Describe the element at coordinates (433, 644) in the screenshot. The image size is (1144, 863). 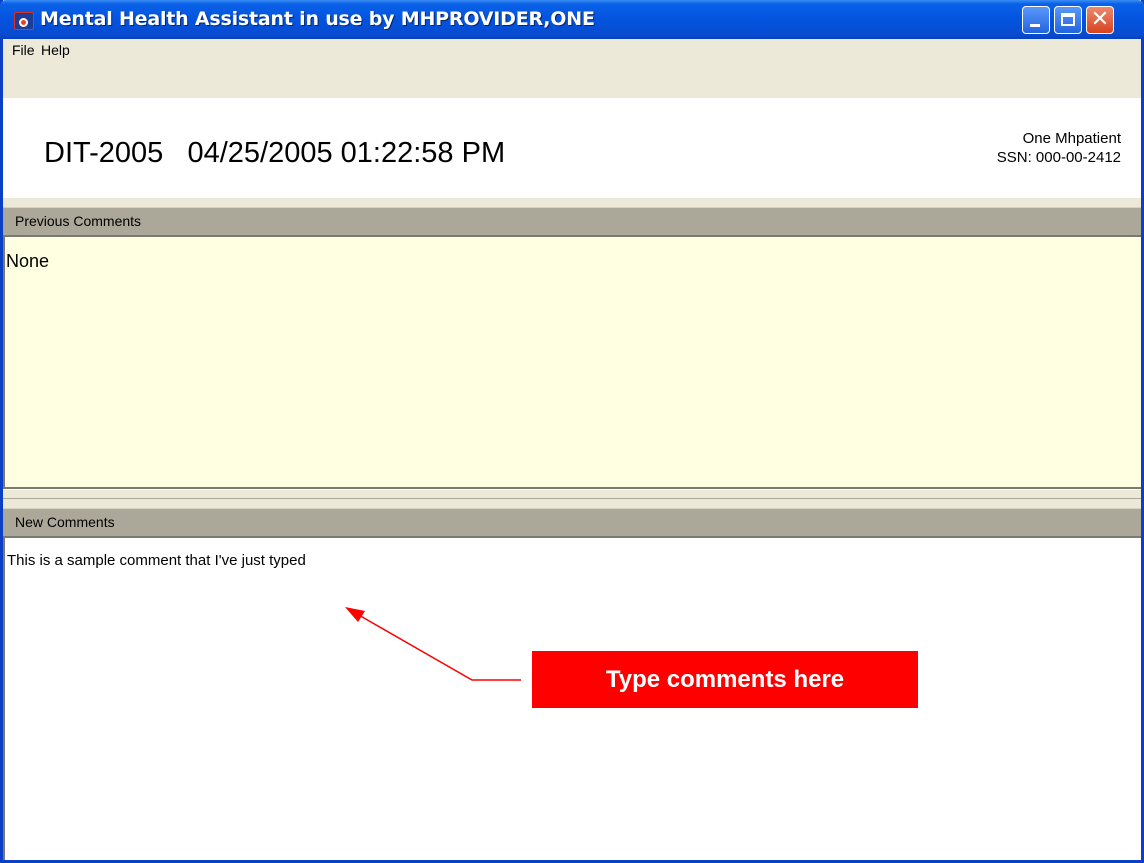
I see `callout-arrow` at that location.